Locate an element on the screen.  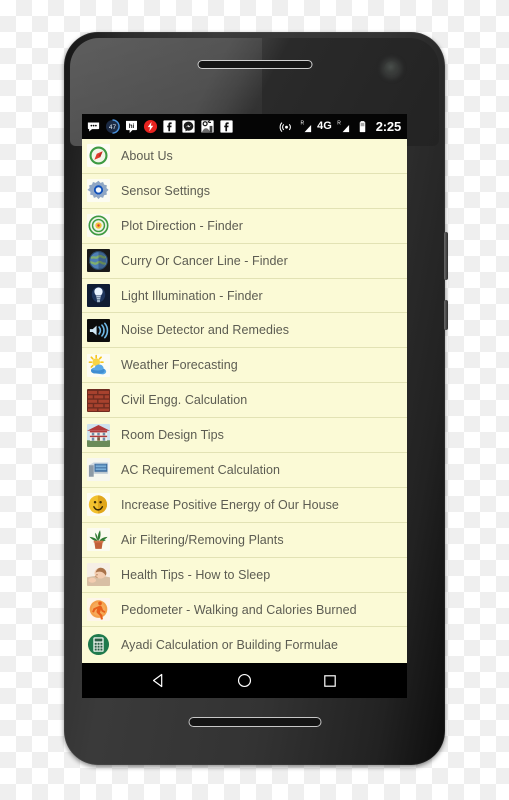
smiley-face-icon is located at coordinates (98, 505).